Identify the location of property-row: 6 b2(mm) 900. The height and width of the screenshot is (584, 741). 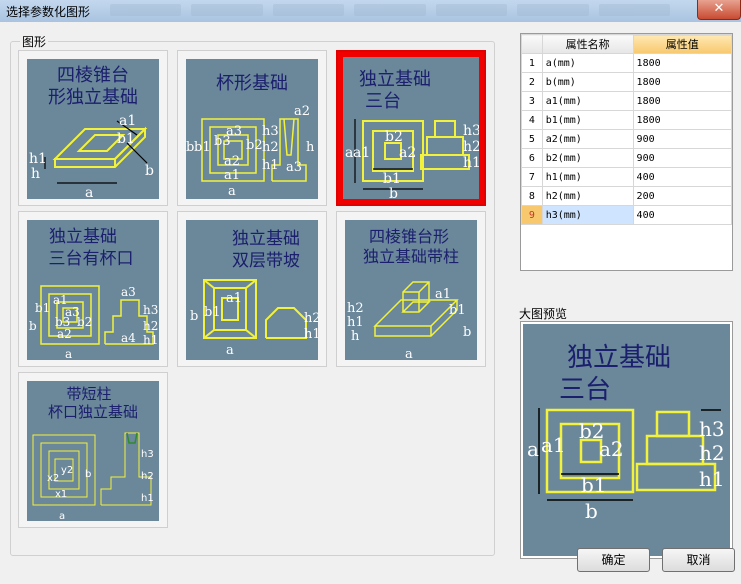
(626, 158).